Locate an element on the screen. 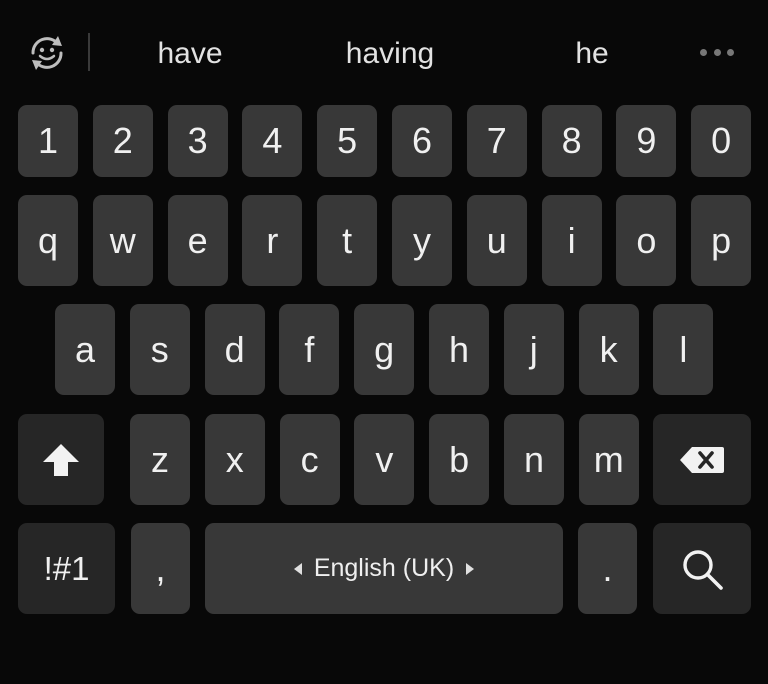 This screenshot has width=768, height=684. key-label: l is located at coordinates (683, 349).